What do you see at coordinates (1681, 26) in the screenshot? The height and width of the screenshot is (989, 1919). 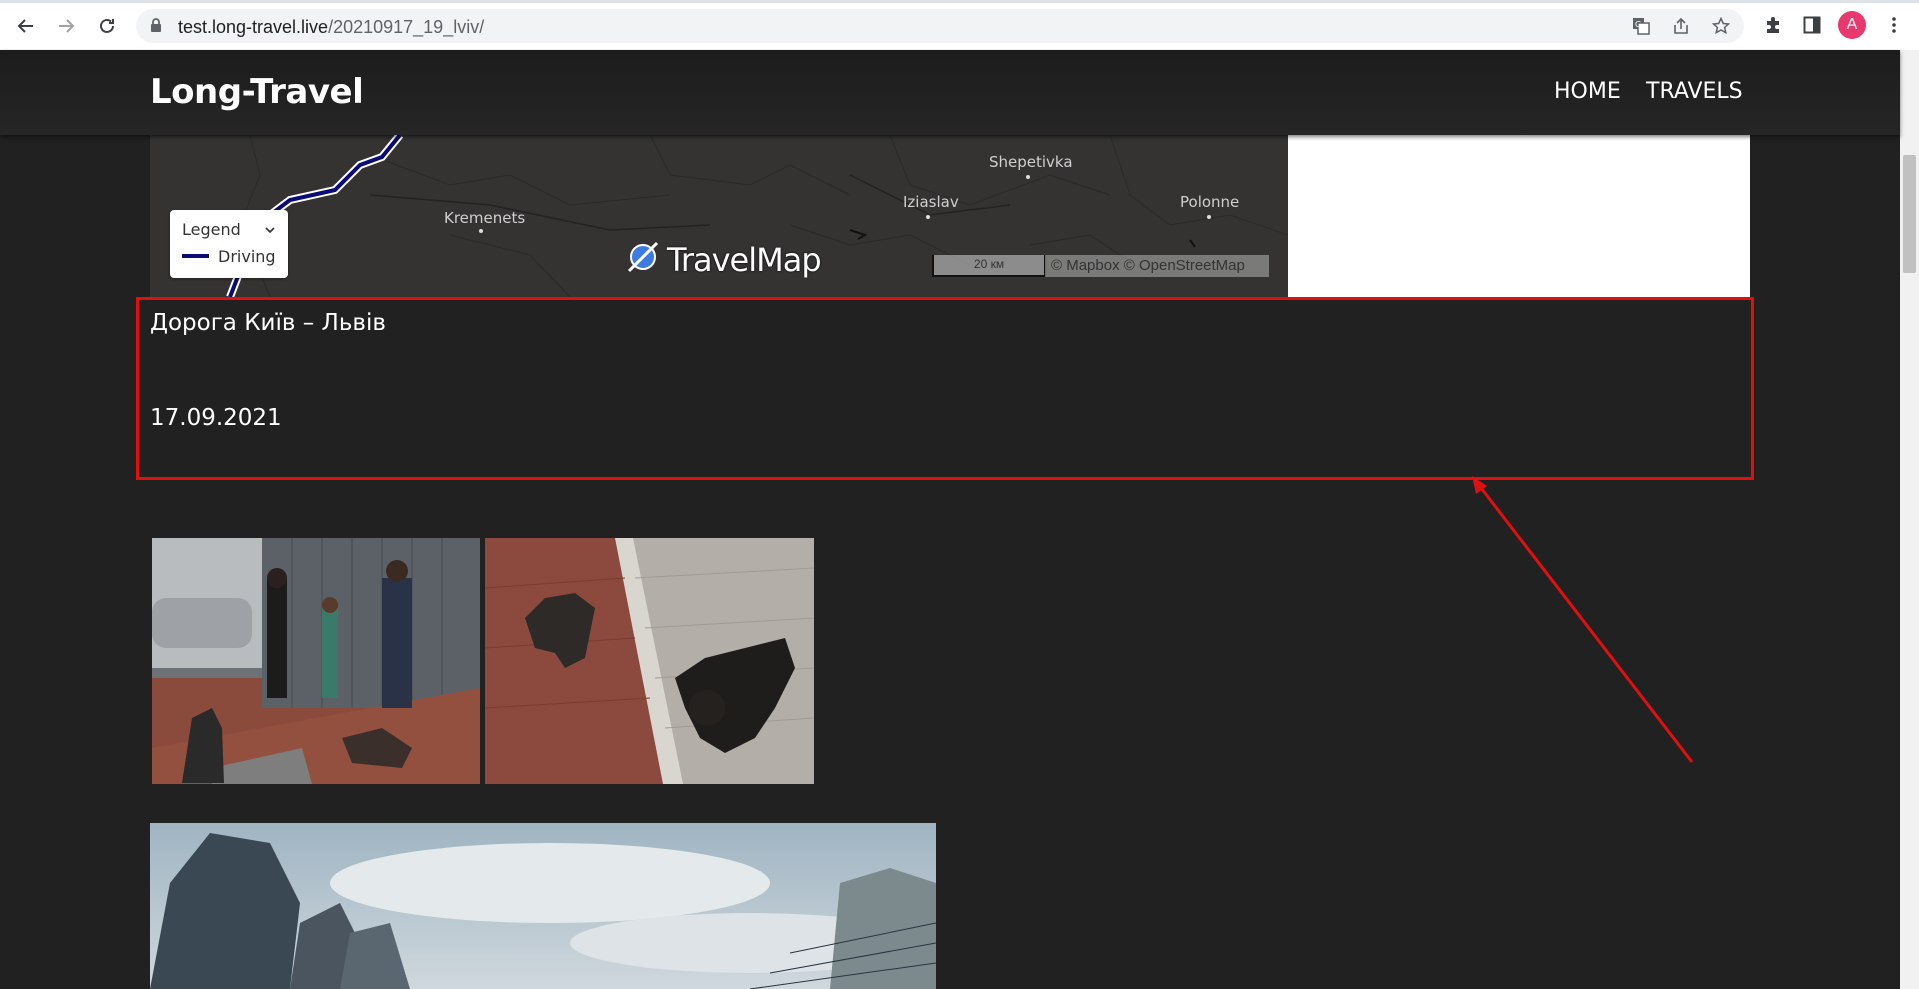 I see `share-icon` at bounding box center [1681, 26].